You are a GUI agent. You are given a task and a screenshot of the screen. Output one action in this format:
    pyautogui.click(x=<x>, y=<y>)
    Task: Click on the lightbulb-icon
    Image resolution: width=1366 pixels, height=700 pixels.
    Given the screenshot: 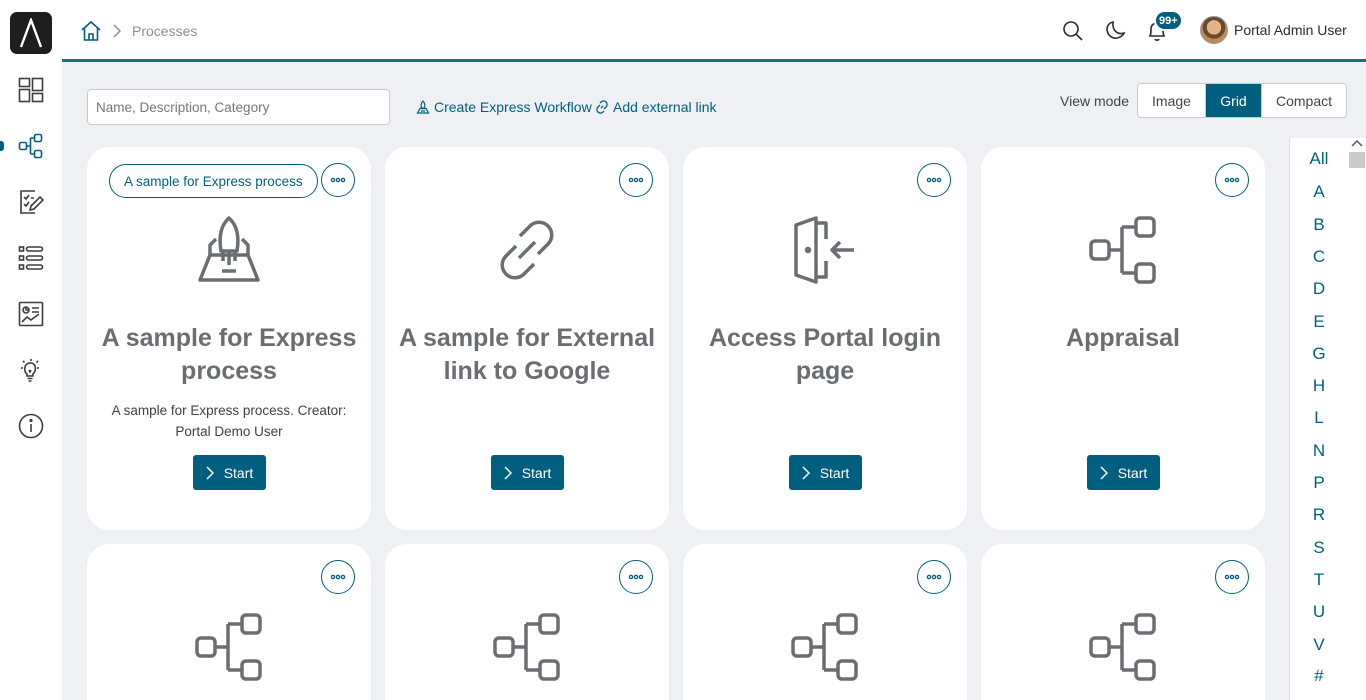 What is the action you would take?
    pyautogui.click(x=30, y=370)
    